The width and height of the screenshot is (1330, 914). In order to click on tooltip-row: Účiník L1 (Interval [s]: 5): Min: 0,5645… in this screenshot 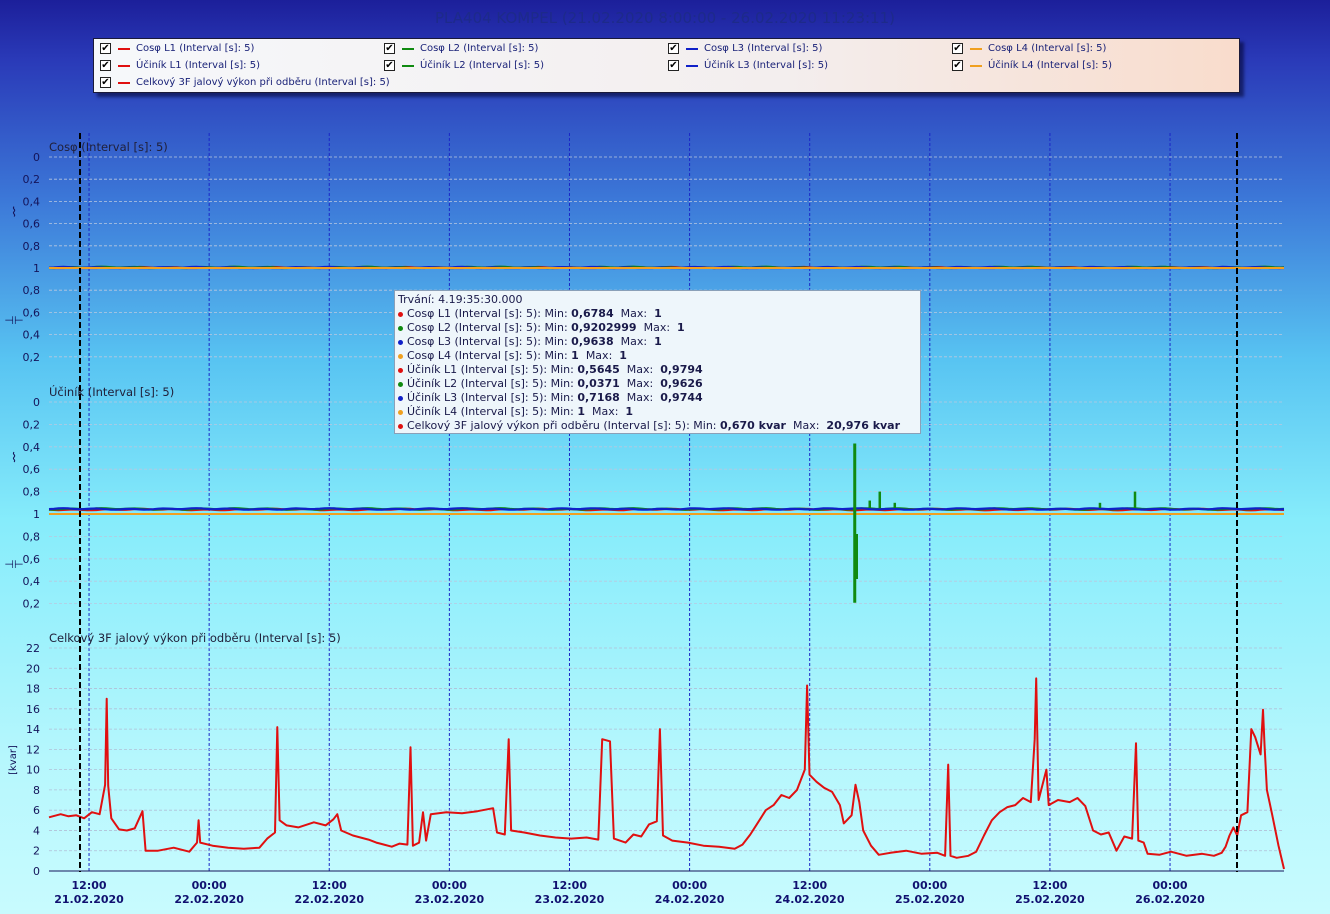, I will do `click(550, 370)`.